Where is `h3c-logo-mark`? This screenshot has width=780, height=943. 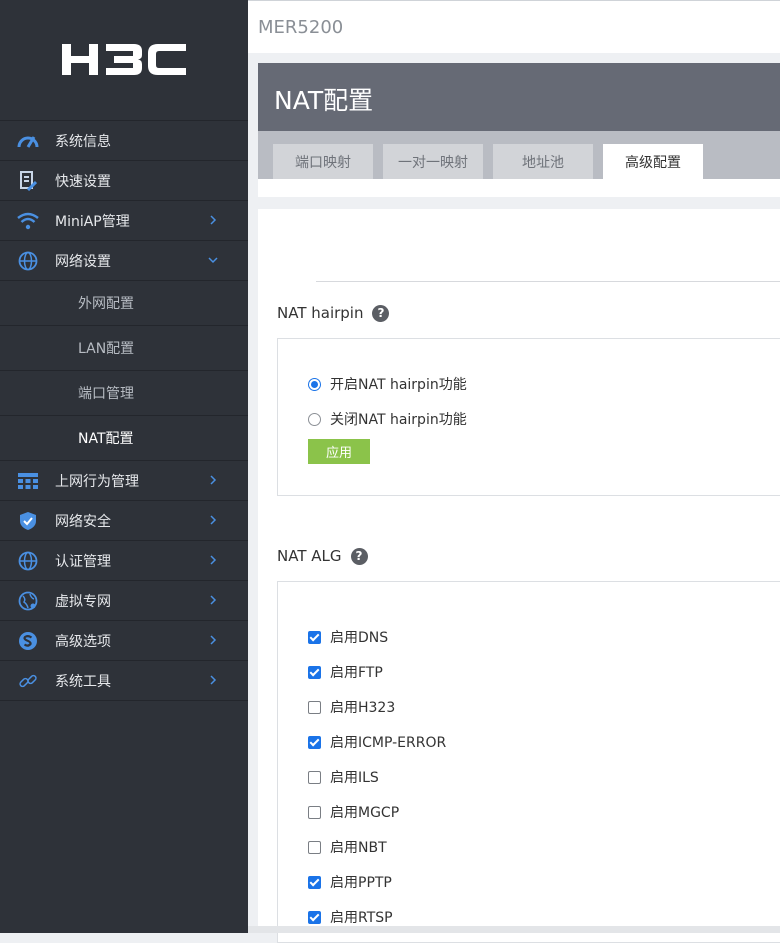
h3c-logo-mark is located at coordinates (124, 59).